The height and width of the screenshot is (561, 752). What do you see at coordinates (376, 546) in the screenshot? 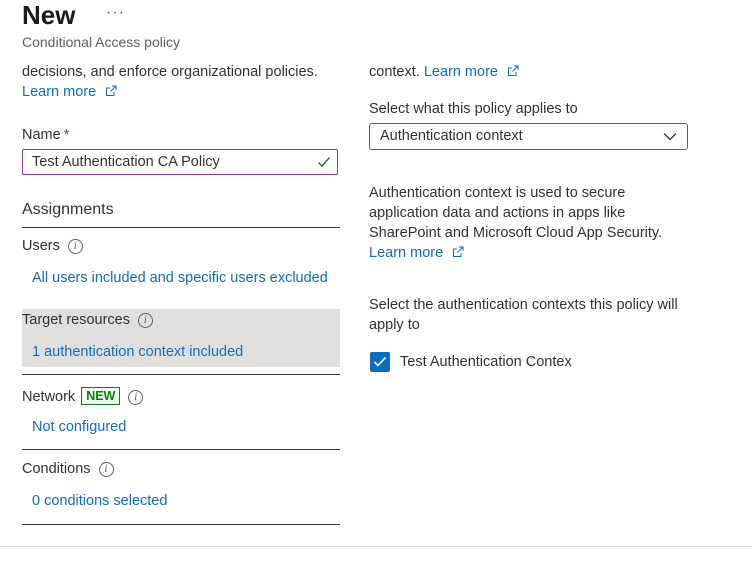
I see `footer-divider` at bounding box center [376, 546].